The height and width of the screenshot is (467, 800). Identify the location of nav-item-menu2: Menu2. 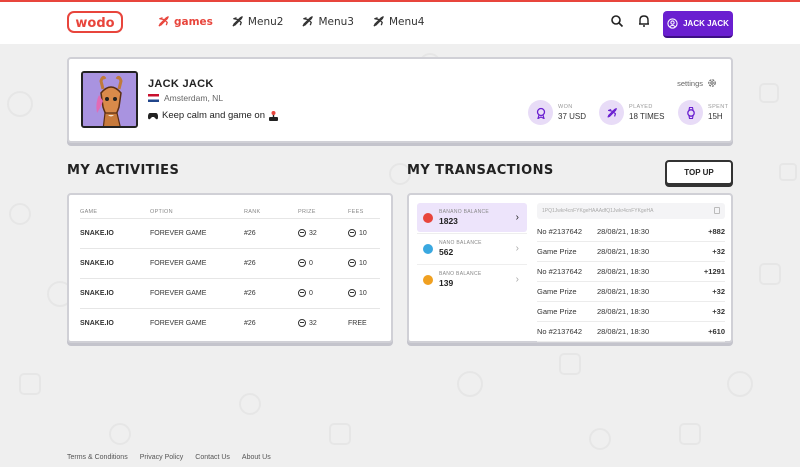
(257, 21).